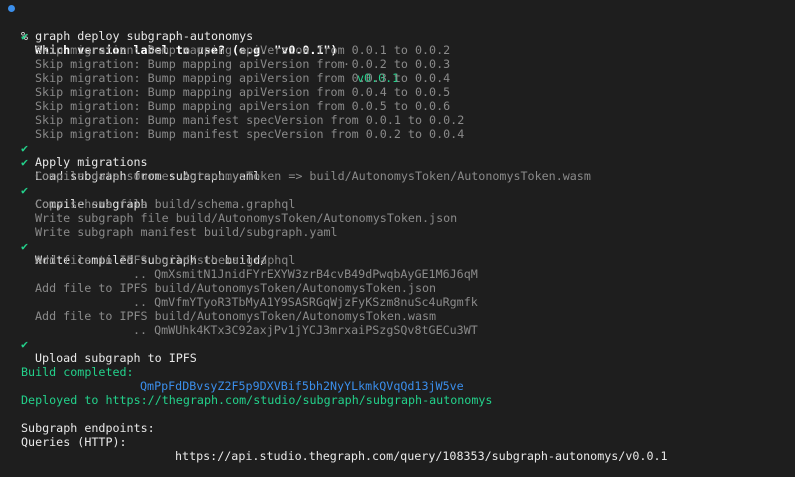 Image resolution: width=795 pixels, height=477 pixels. Describe the element at coordinates (397, 421) in the screenshot. I see `endpoints-title-line: Subgraph endpoints:` at that location.